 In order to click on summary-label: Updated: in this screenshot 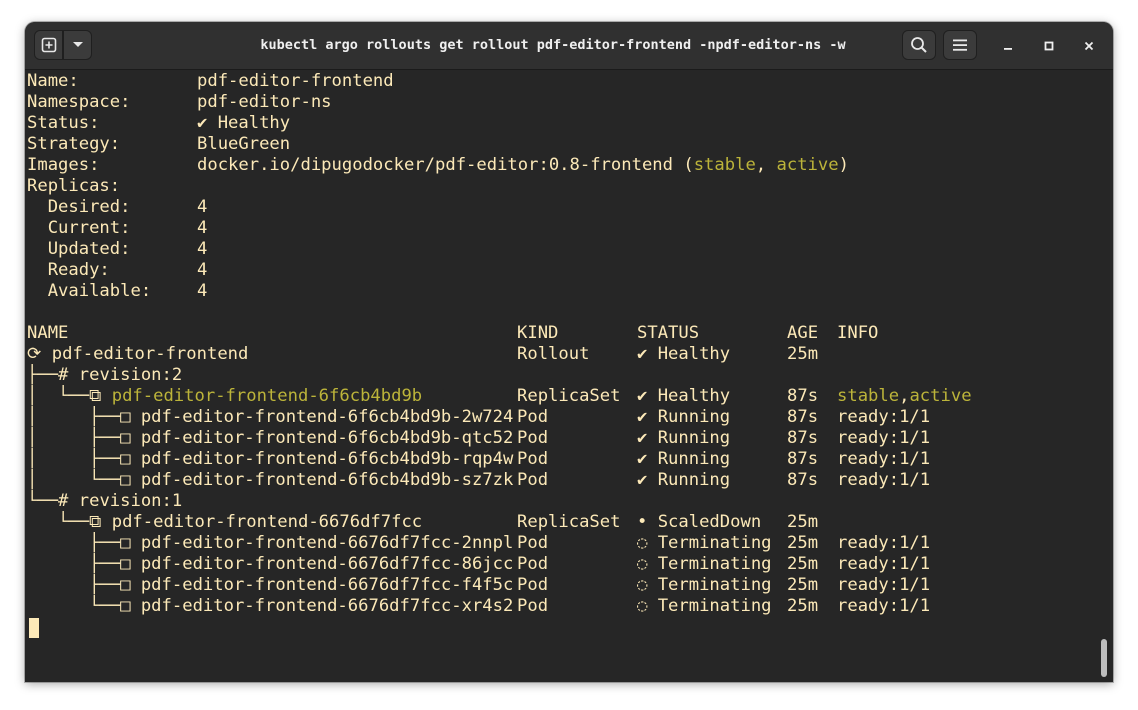, I will do `click(79, 249)`.